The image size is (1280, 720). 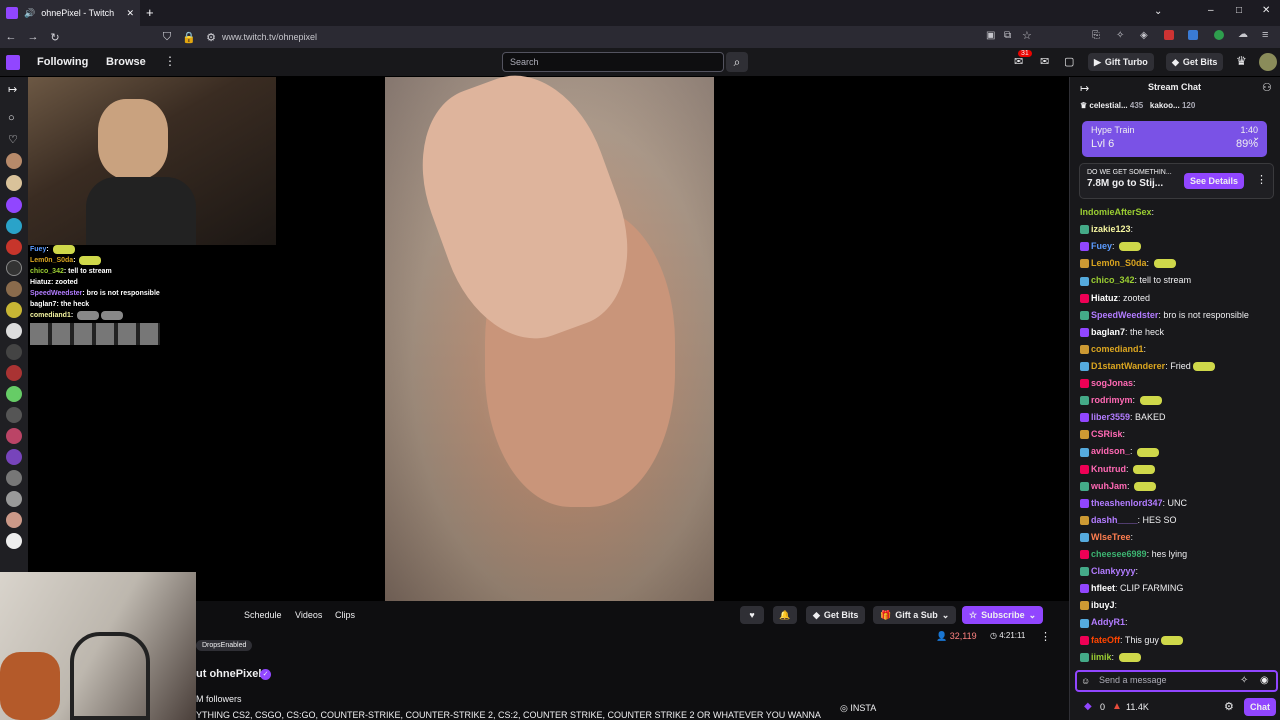 What do you see at coordinates (1108, 469) in the screenshot?
I see `chat-username: Knutrud` at bounding box center [1108, 469].